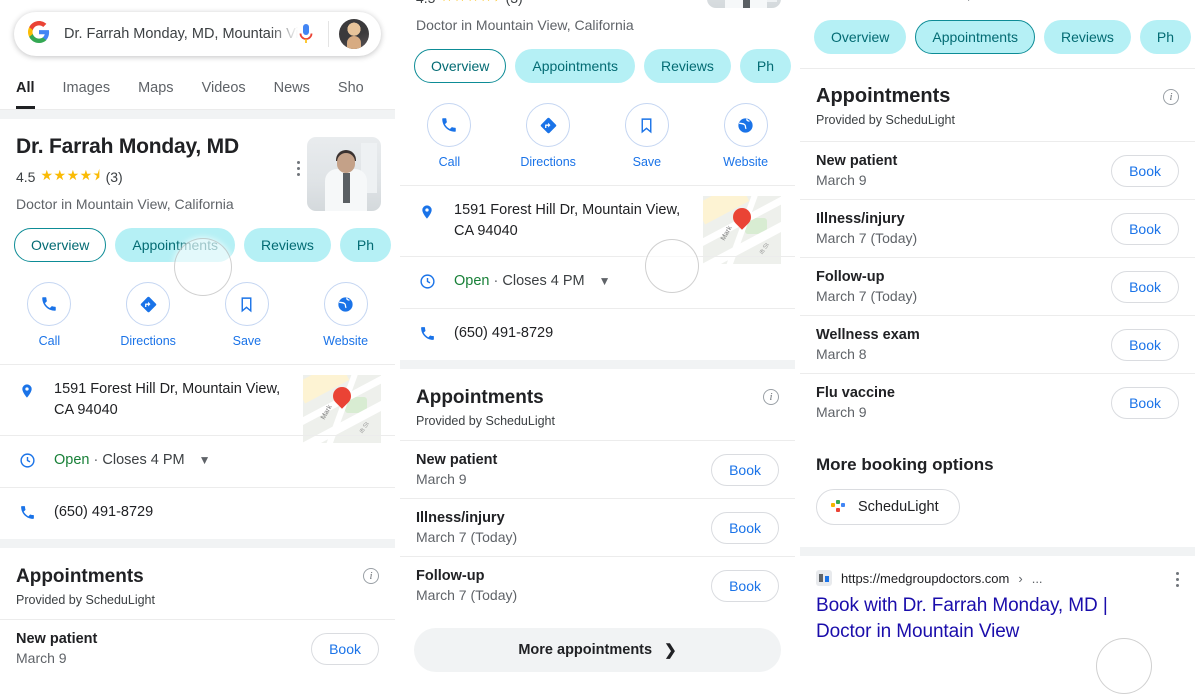 The image size is (1200, 700). What do you see at coordinates (351, 94) in the screenshot?
I see `tab-shopping: Sho` at bounding box center [351, 94].